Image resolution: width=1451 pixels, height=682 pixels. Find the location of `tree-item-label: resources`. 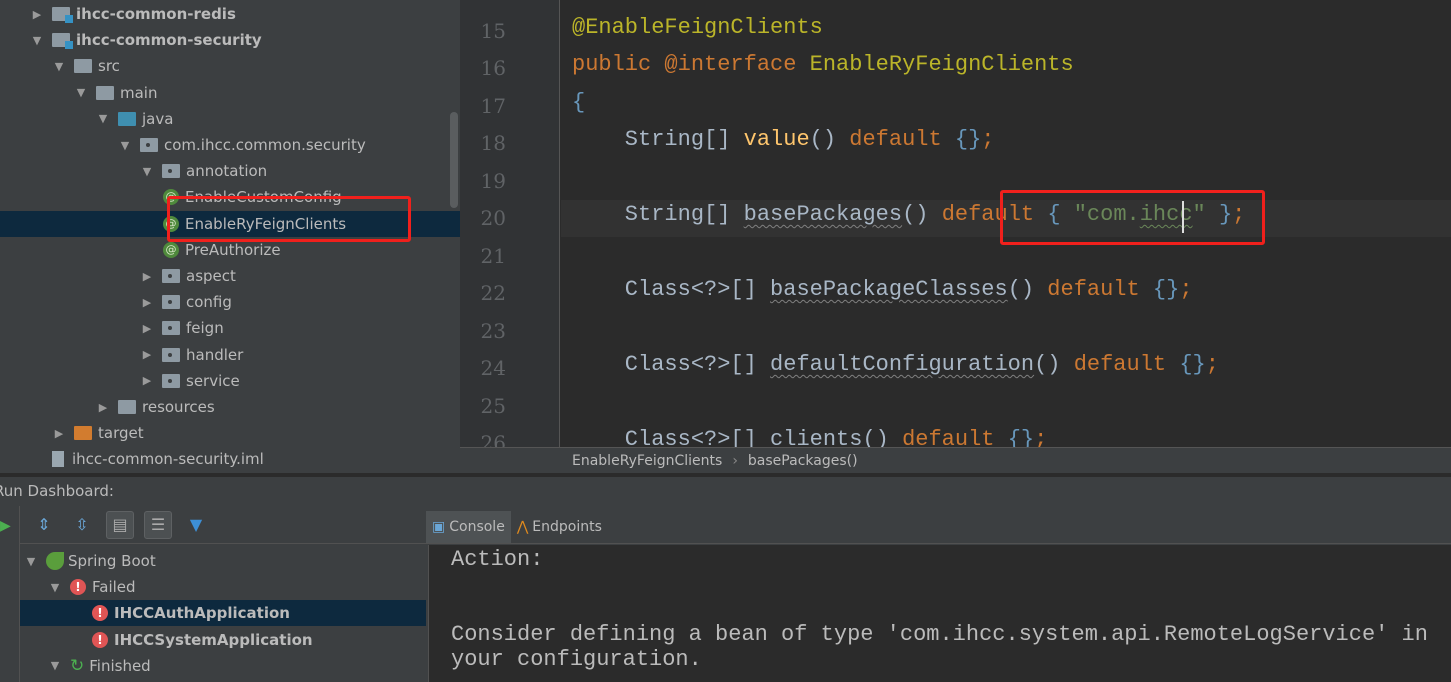

tree-item-label: resources is located at coordinates (178, 407).